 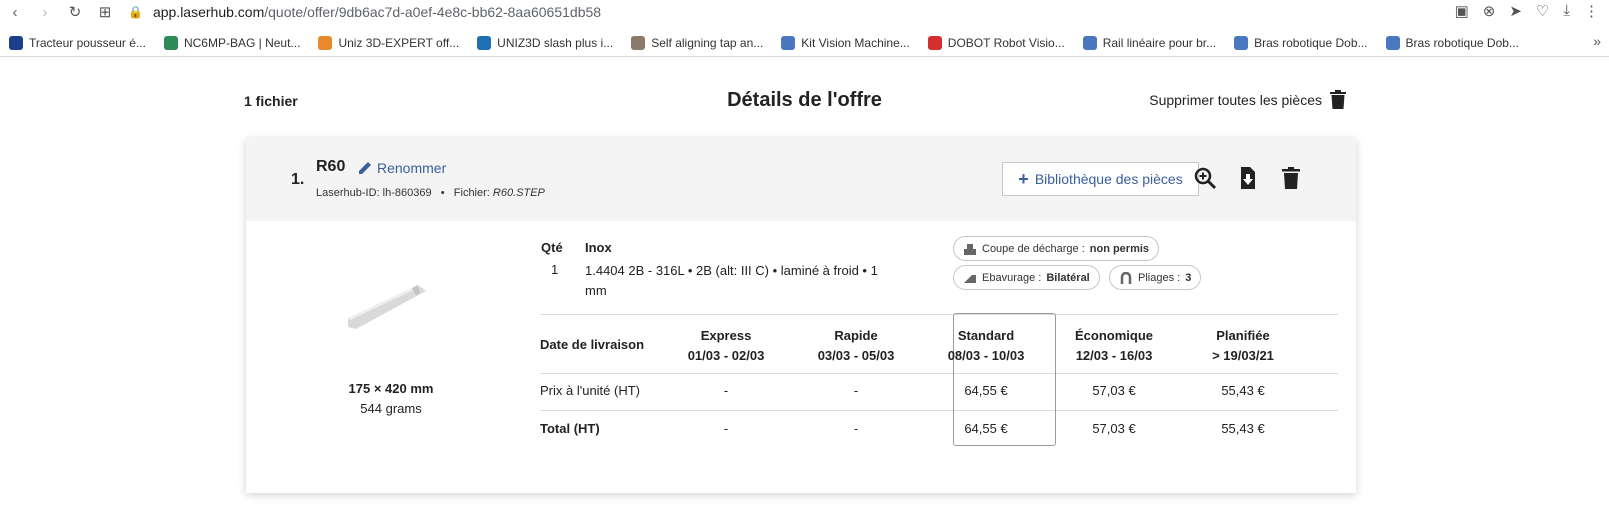 I want to click on option-dates: 12/03 - 16/03, so click(x=1114, y=355).